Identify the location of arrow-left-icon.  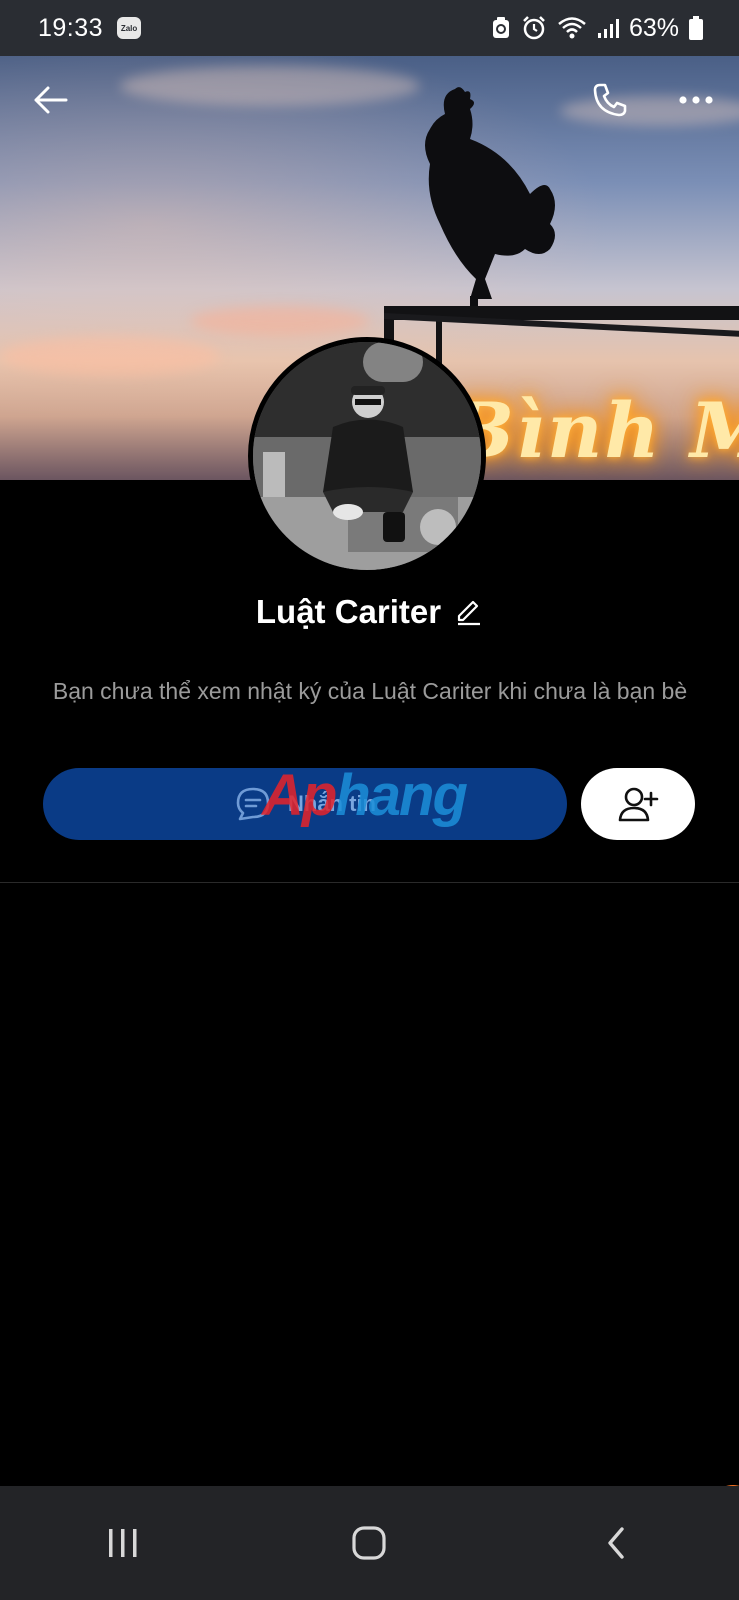
(51, 100).